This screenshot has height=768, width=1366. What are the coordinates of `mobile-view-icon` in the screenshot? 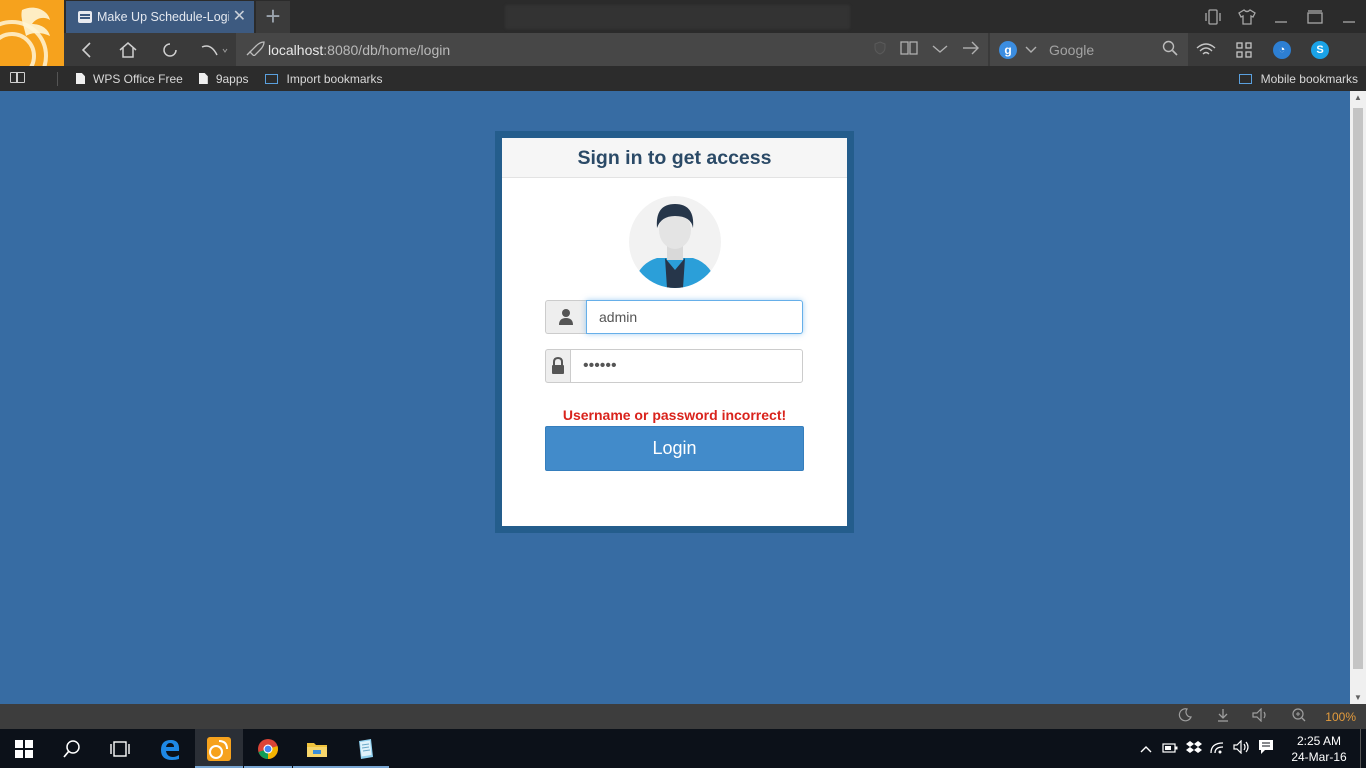 It's located at (1213, 16).